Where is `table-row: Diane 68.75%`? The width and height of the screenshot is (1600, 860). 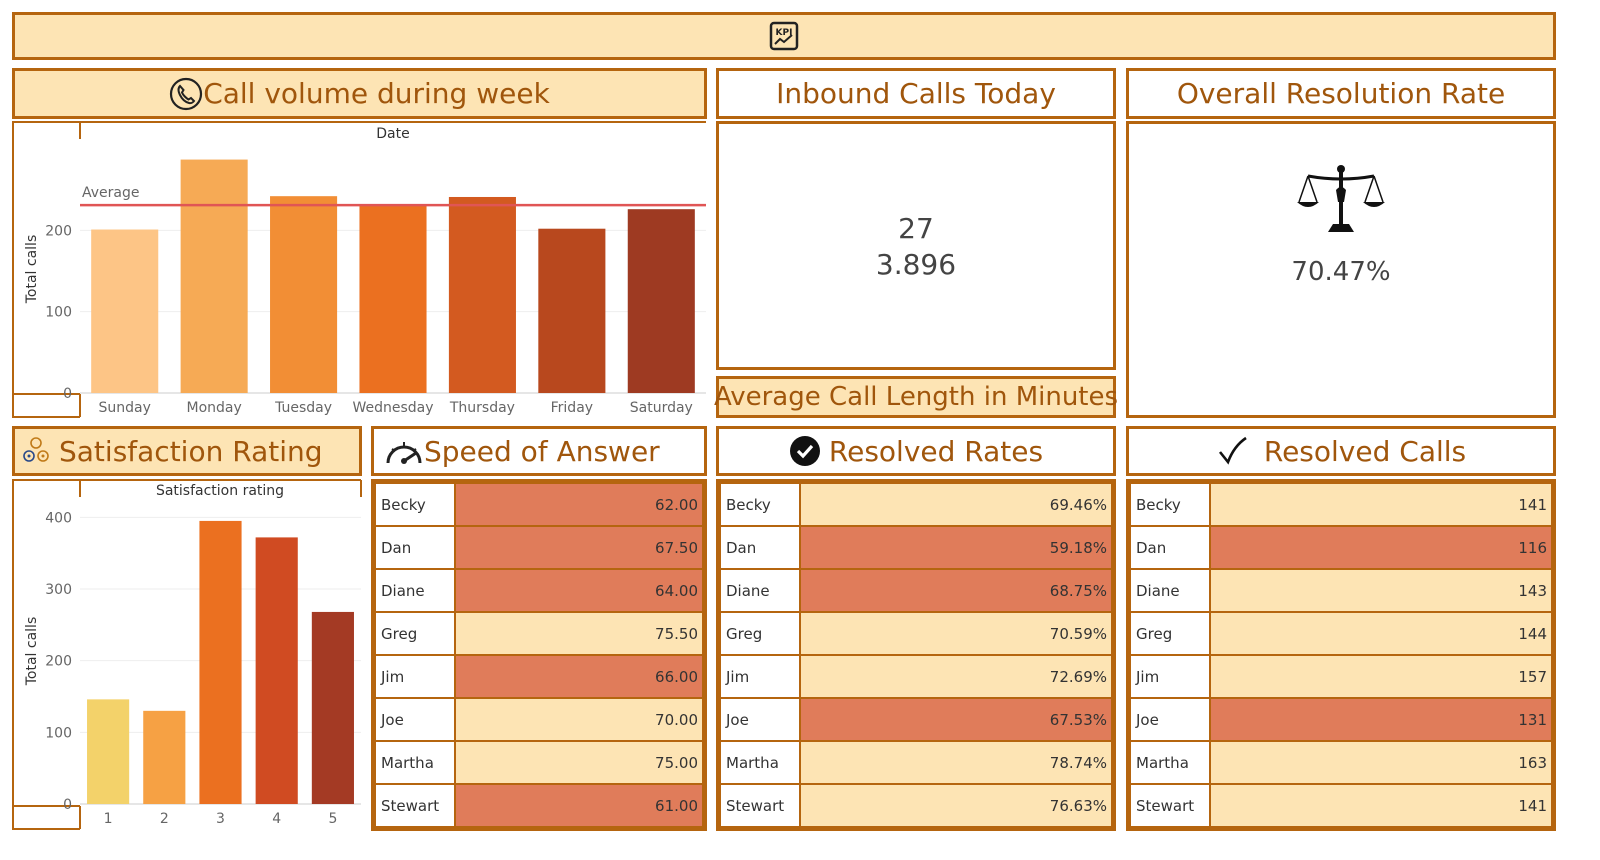
table-row: Diane 68.75% is located at coordinates (916, 590).